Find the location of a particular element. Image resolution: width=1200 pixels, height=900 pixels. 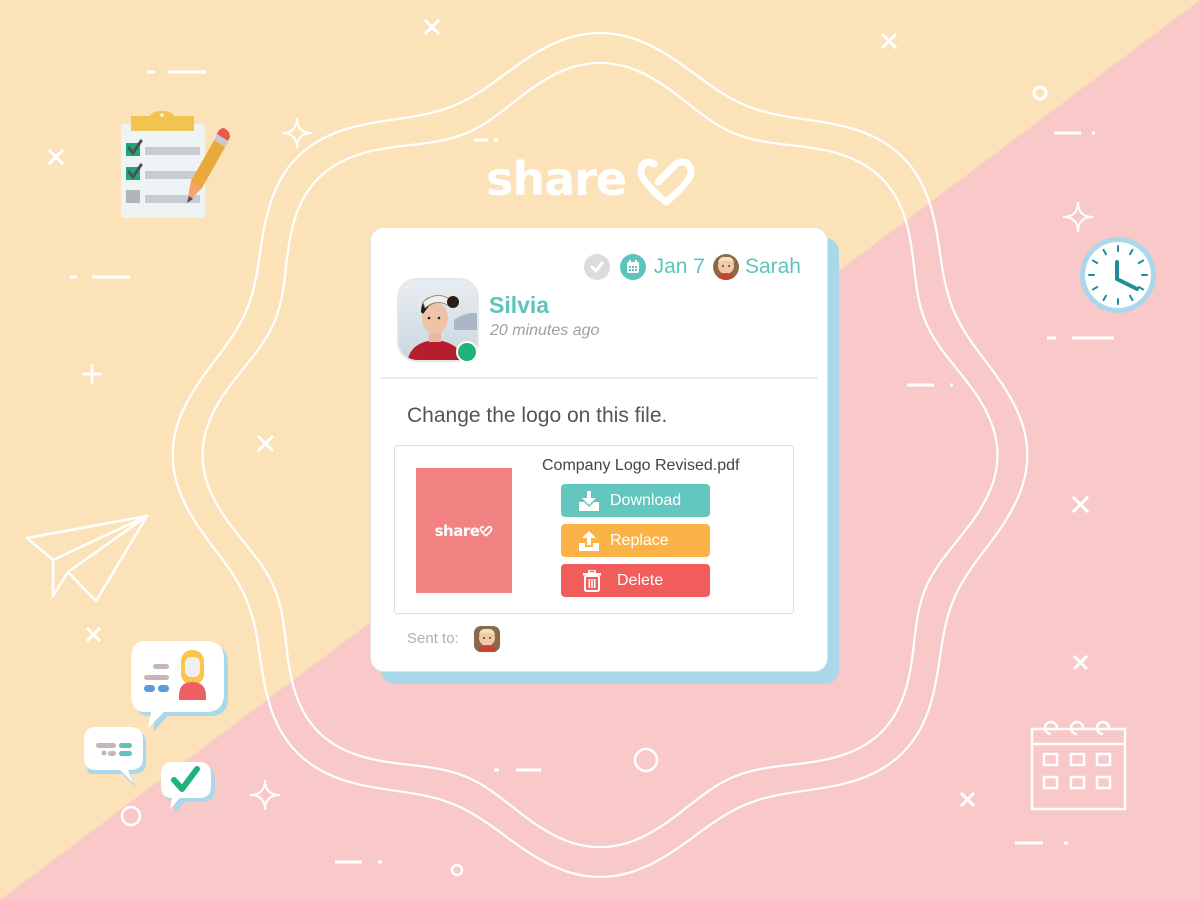

divider is located at coordinates (599, 378).